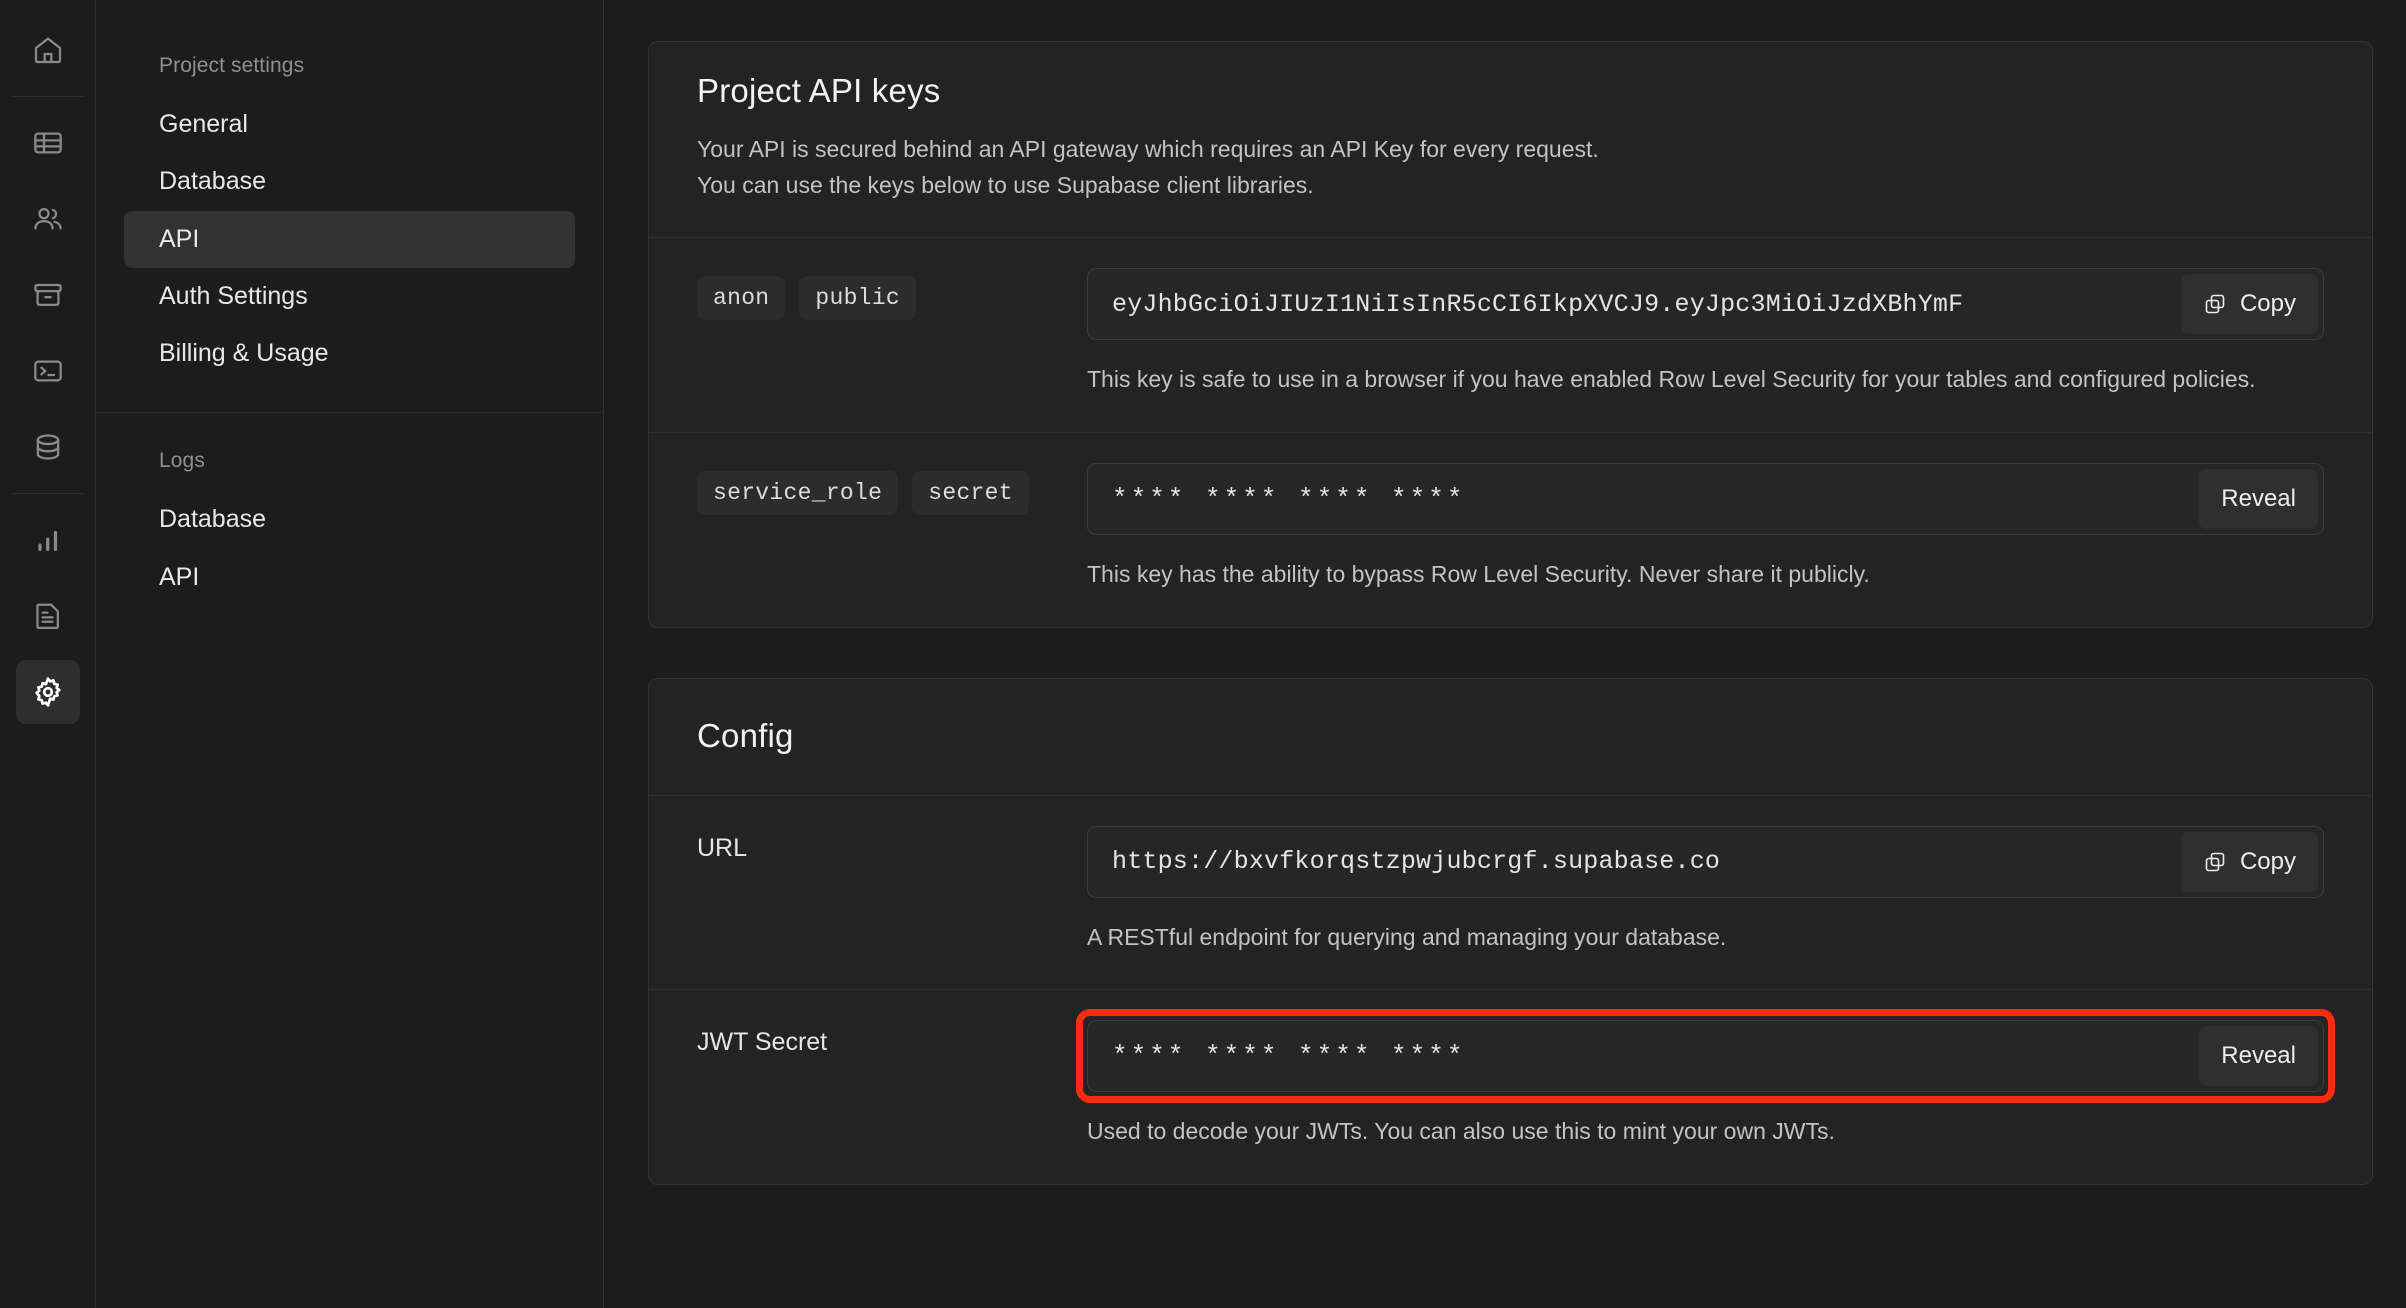 This screenshot has width=2406, height=1308. I want to click on reveal-jwt-secret-button: Reveal, so click(2258, 1056).